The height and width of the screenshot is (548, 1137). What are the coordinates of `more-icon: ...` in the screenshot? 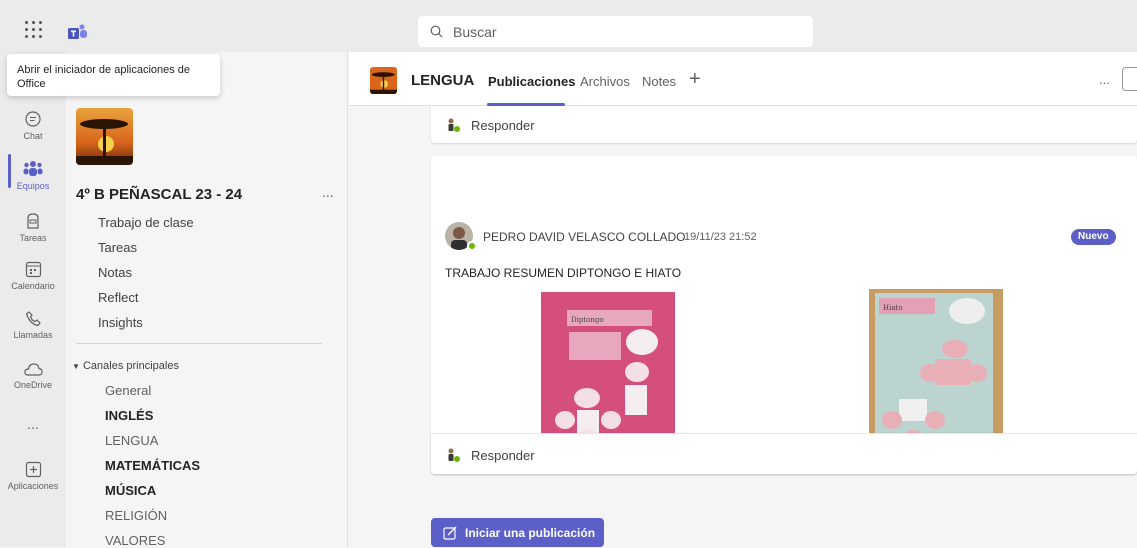 It's located at (33, 424).